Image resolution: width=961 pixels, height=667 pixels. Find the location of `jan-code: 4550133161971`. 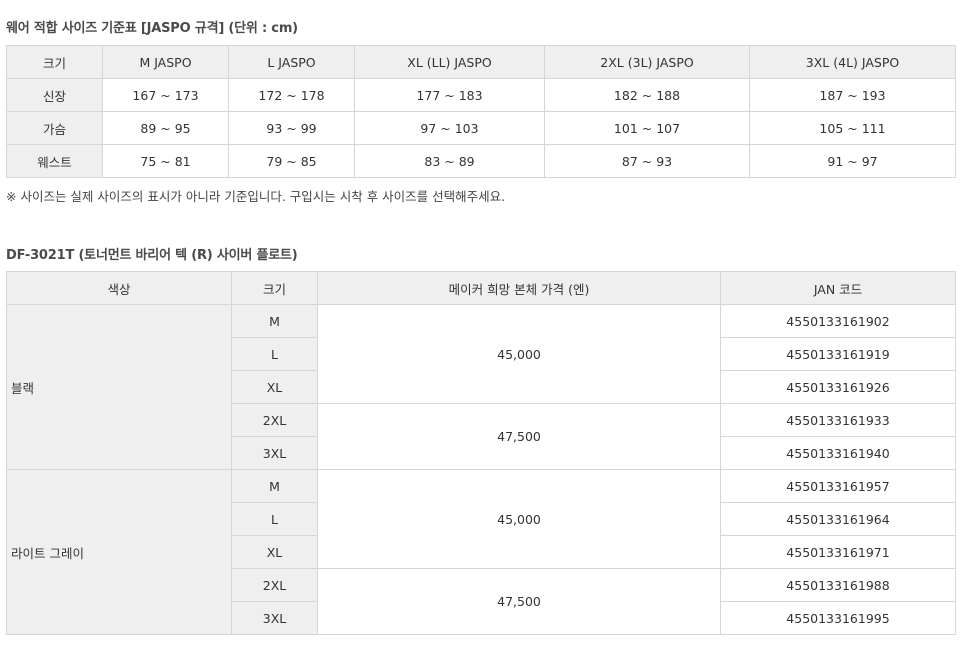

jan-code: 4550133161971 is located at coordinates (838, 552).